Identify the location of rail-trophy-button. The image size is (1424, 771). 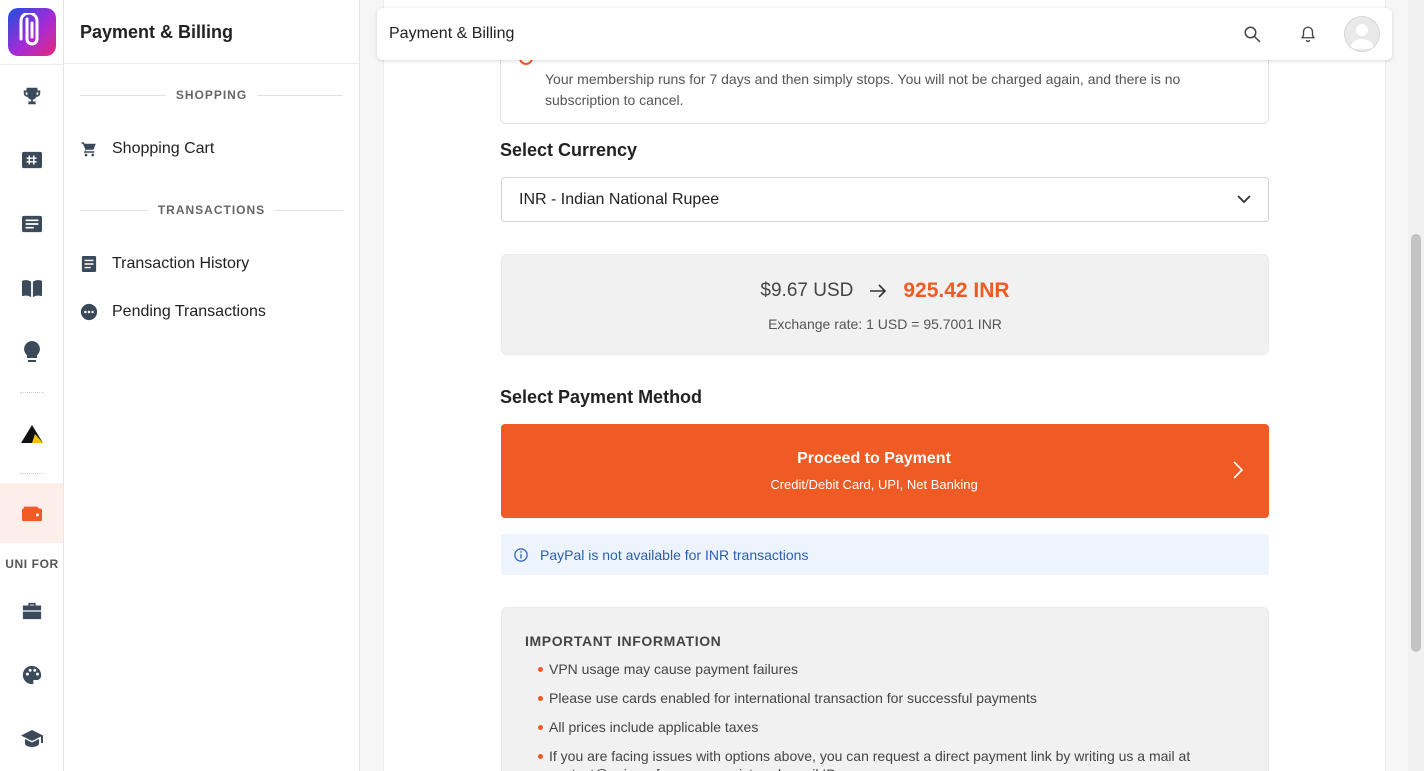
(31, 96).